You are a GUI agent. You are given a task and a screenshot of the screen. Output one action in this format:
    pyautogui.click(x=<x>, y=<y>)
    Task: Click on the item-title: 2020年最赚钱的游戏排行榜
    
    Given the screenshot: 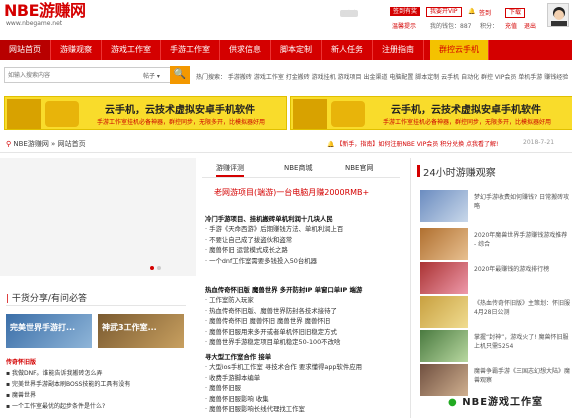 What is the action you would take?
    pyautogui.click(x=512, y=269)
    